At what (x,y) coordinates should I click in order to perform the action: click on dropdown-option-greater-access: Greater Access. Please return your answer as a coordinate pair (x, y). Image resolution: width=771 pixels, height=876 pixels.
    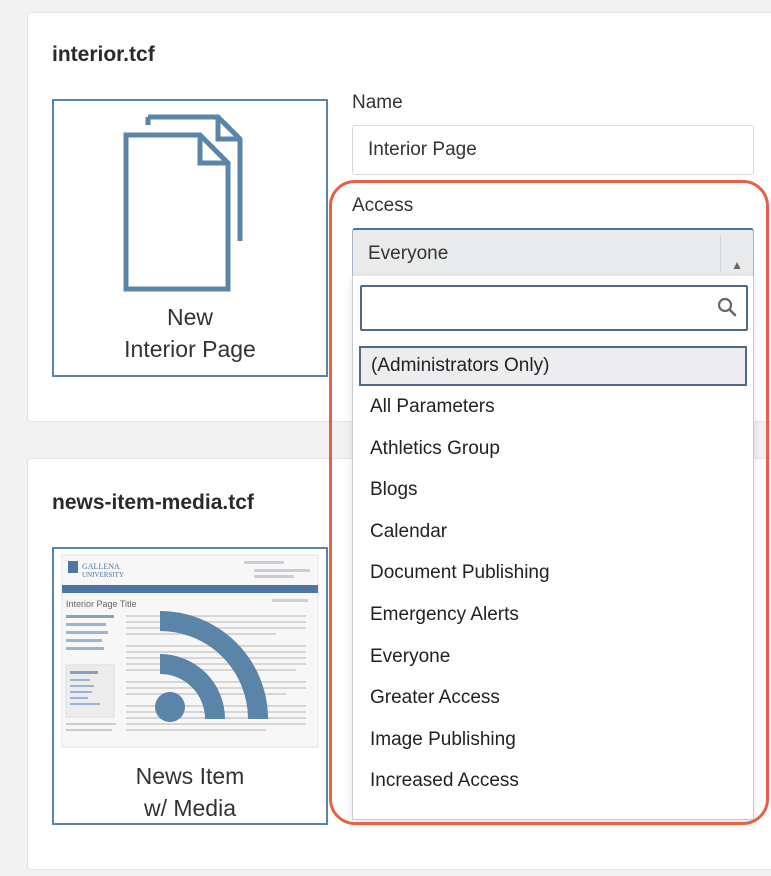
    Looking at the image, I should click on (553, 698).